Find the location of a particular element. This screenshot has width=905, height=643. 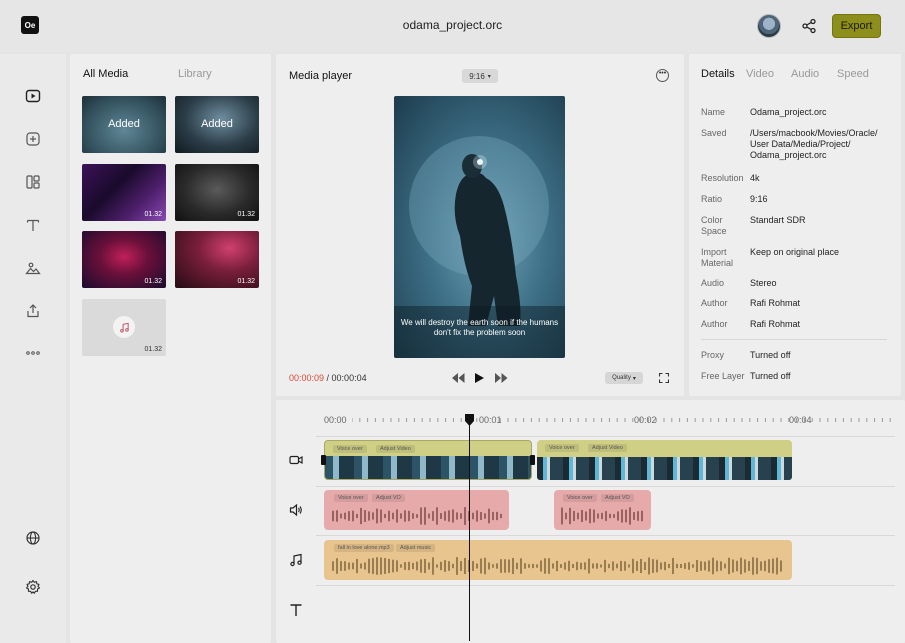

time-total: / 00:00:04 is located at coordinates (345, 378).